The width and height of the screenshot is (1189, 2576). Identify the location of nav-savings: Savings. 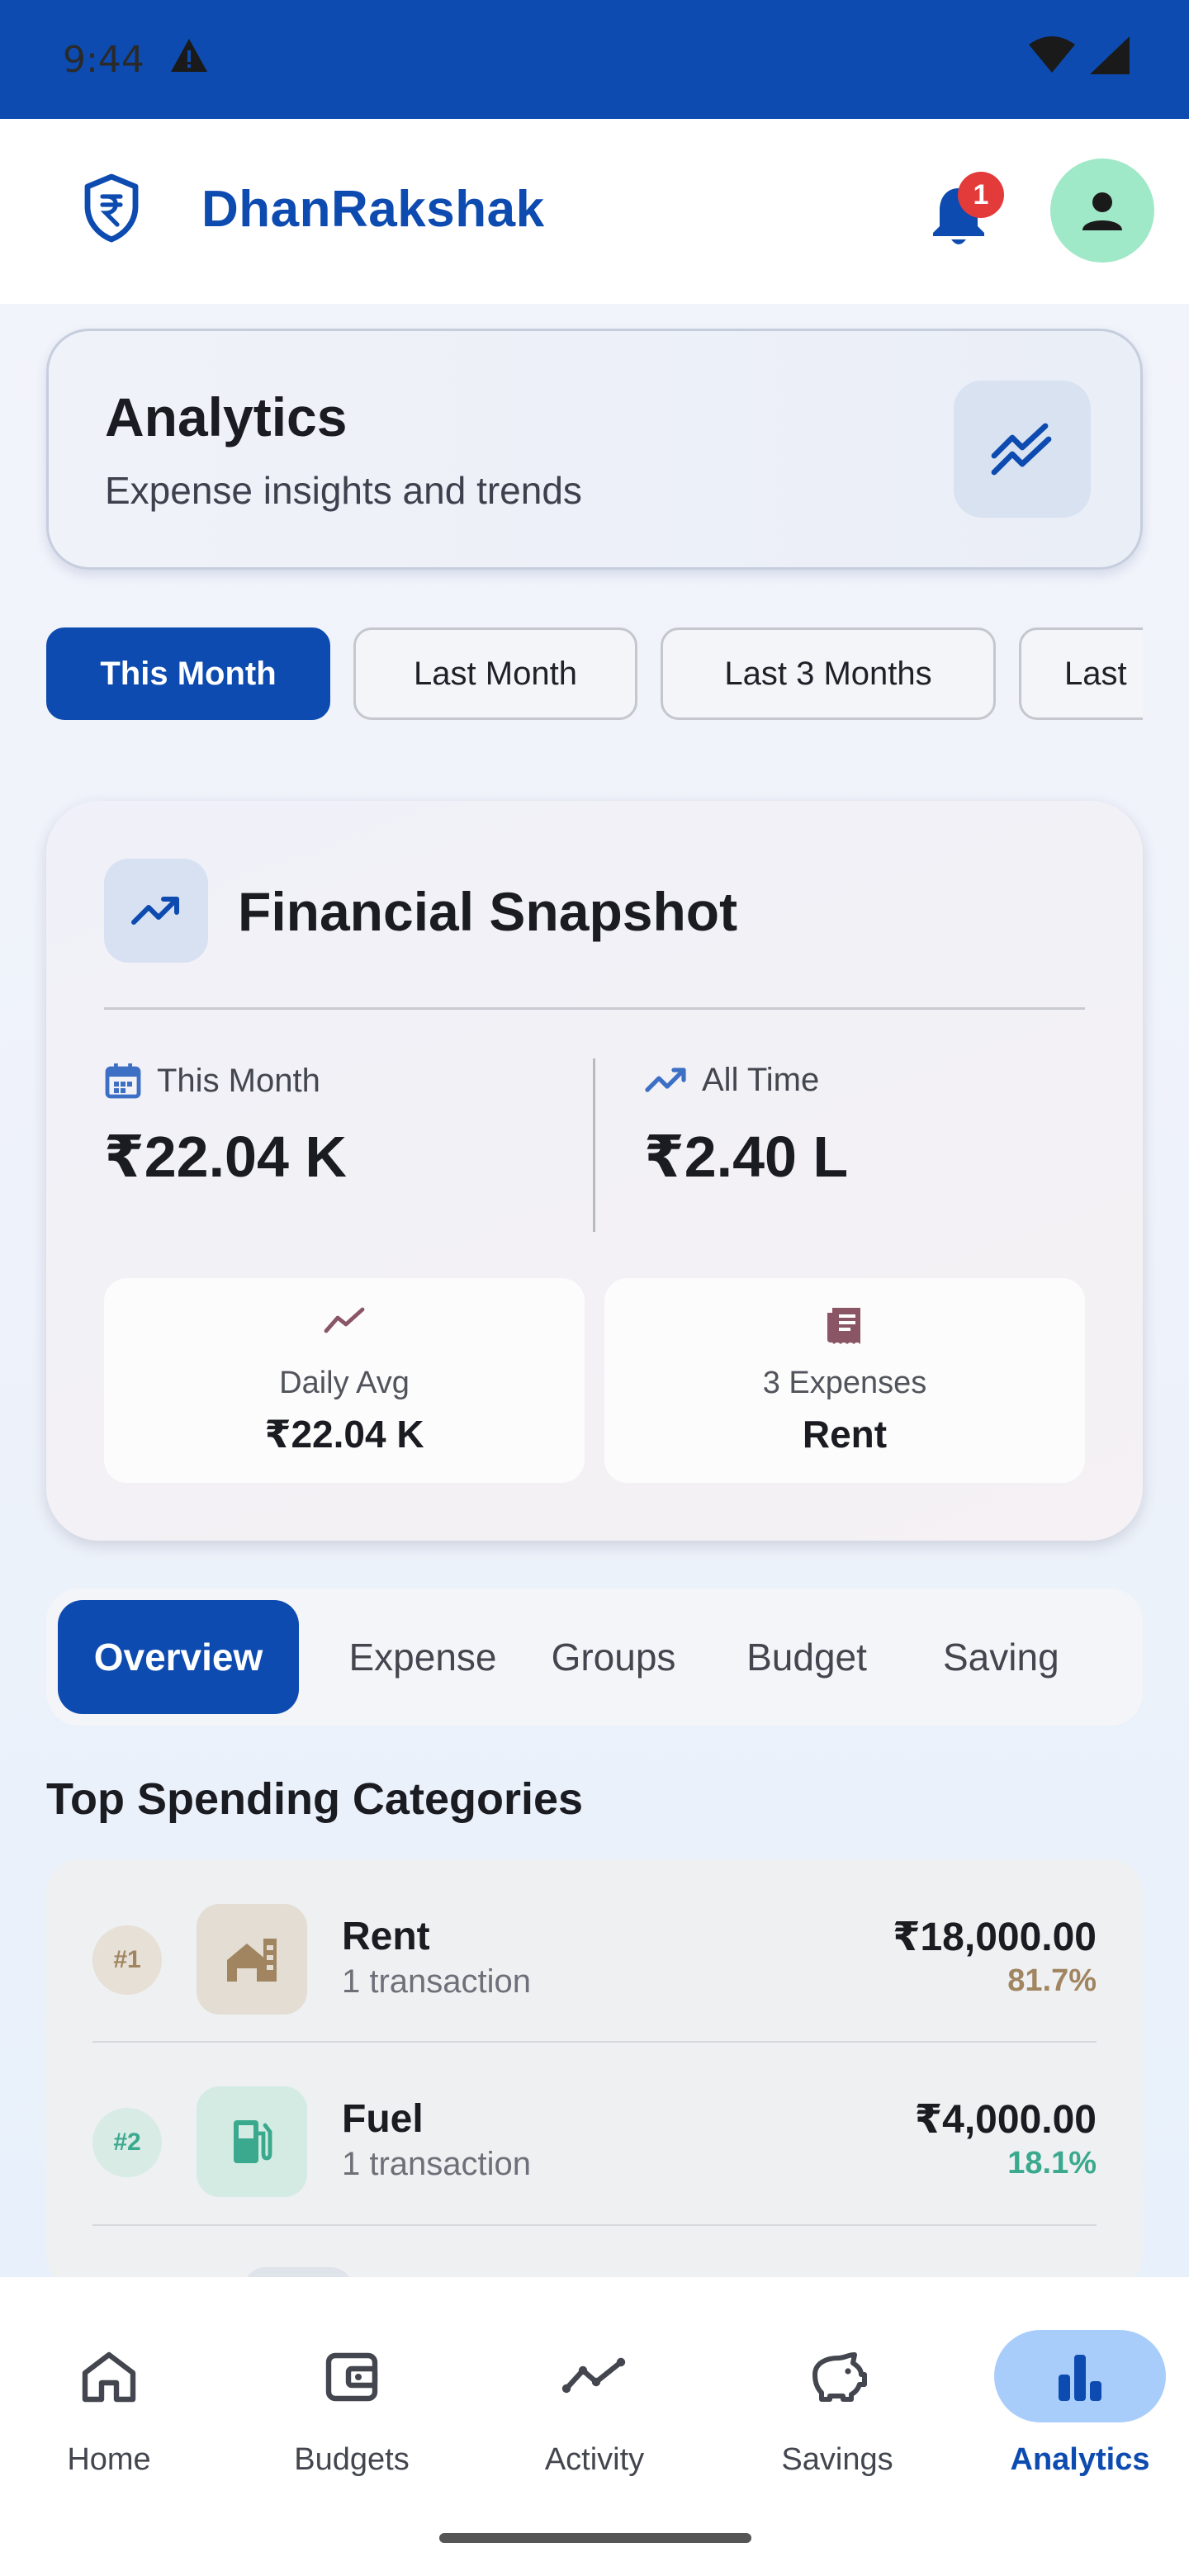
(837, 2409).